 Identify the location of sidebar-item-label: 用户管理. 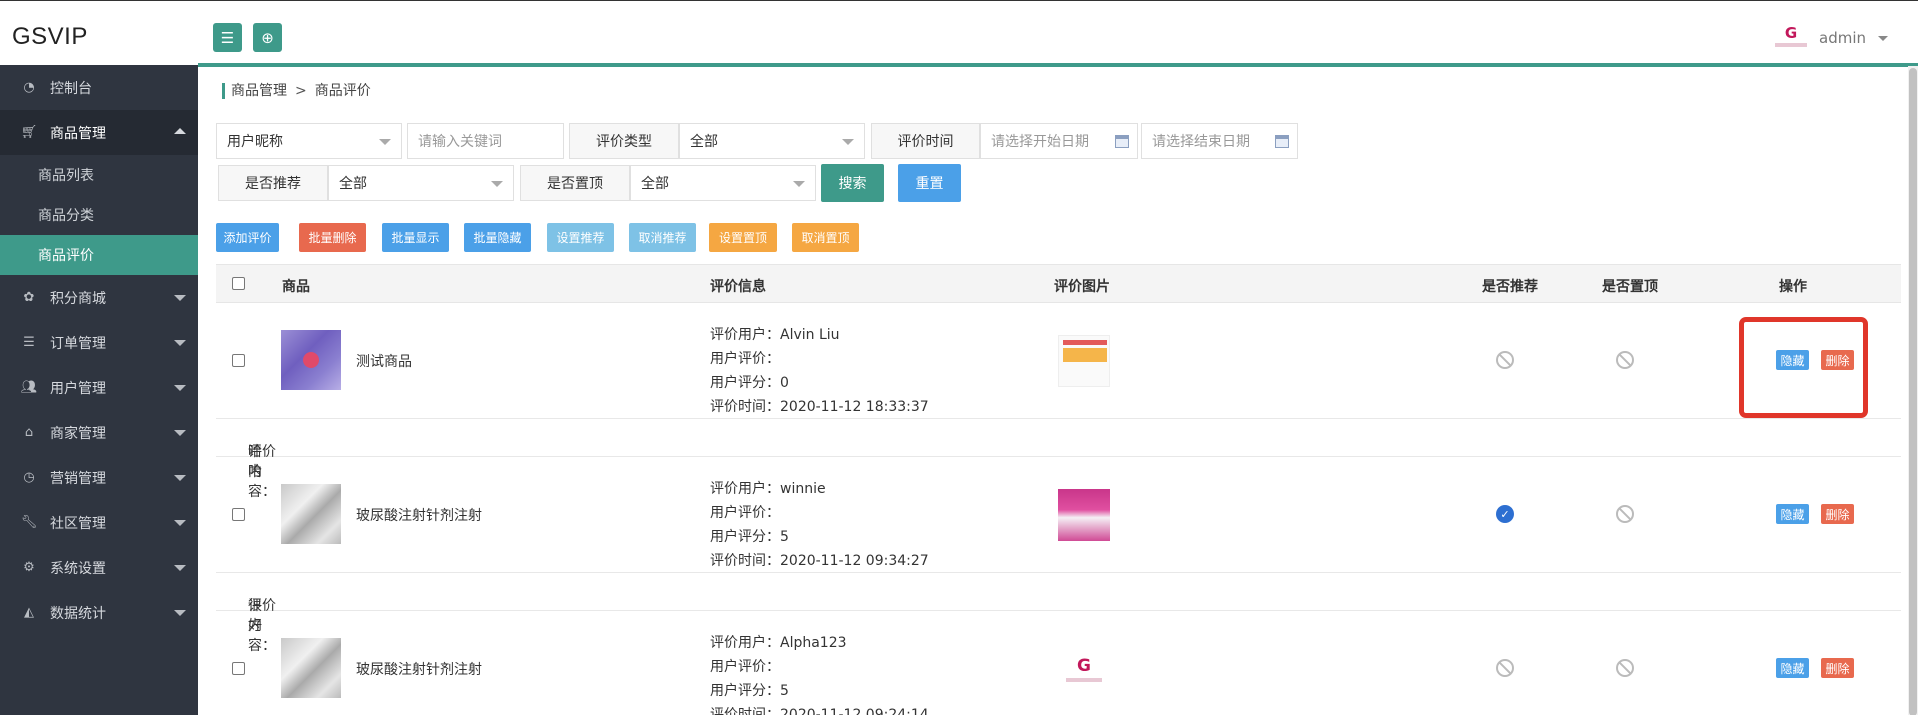
(78, 388).